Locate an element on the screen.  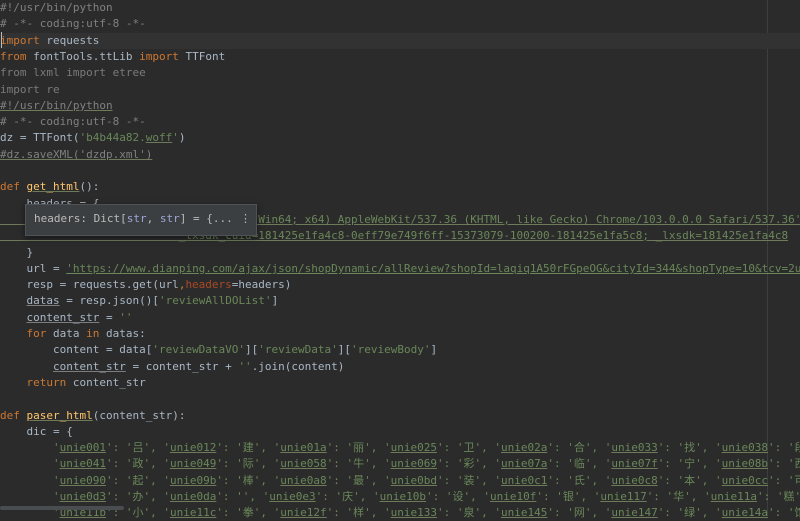
code-token: ) is located at coordinates (182, 137).